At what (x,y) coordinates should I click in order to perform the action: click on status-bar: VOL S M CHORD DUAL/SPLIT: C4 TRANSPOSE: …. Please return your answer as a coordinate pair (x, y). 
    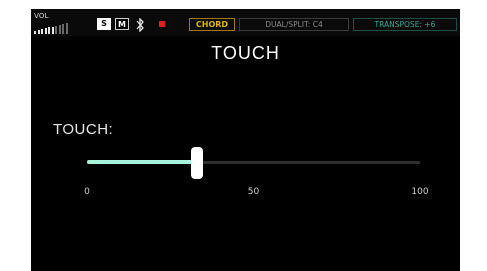
    Looking at the image, I should click on (245, 22).